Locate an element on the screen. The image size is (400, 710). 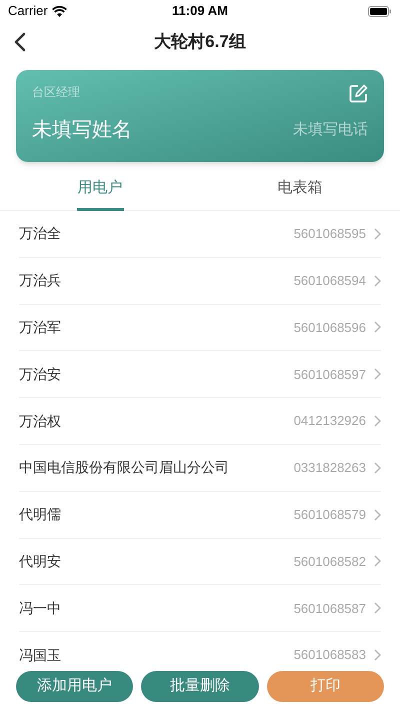
customer-row: 代明安 5601068582 is located at coordinates (200, 562).